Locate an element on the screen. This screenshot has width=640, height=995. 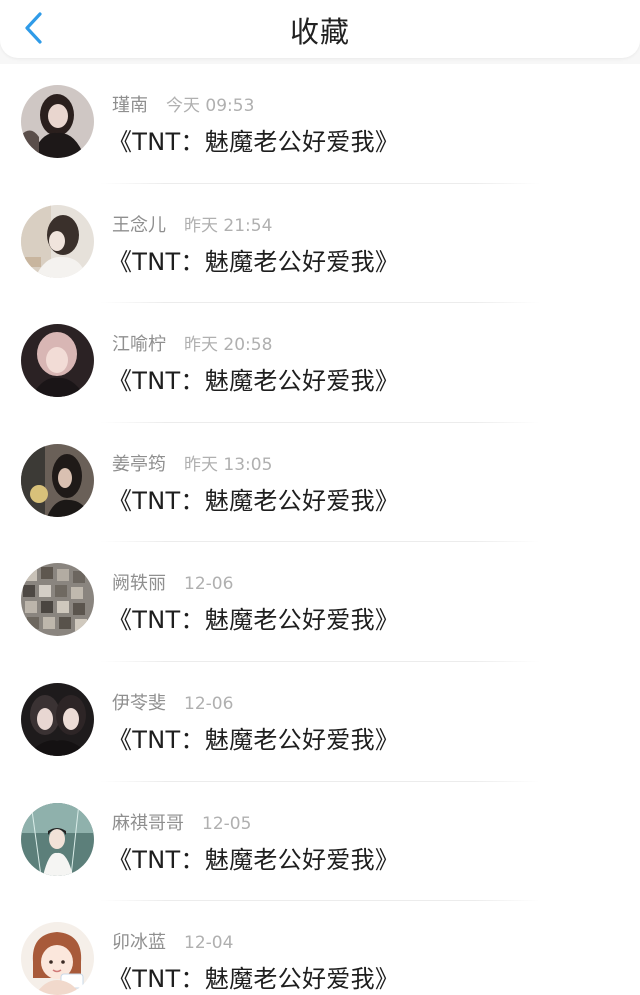
author-name: 伊苓斐 is located at coordinates (139, 703).